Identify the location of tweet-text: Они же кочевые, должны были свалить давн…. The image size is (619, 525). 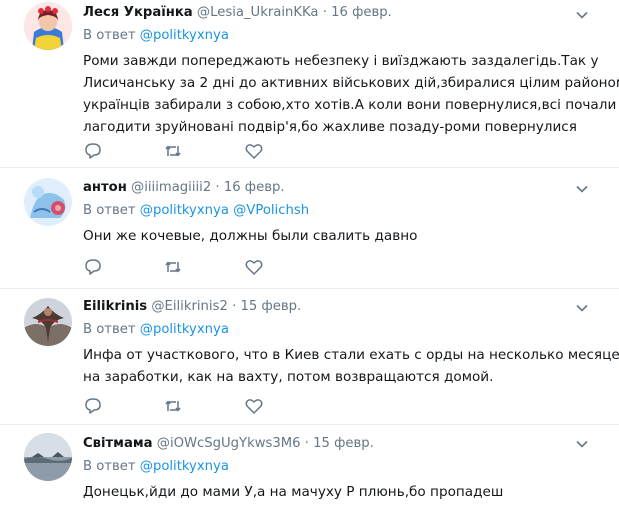
(341, 236).